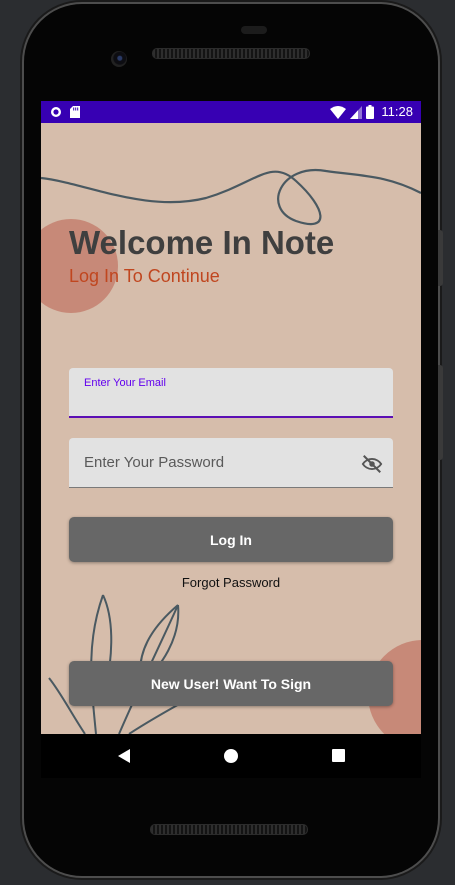 The image size is (455, 885). Describe the element at coordinates (231, 112) in the screenshot. I see `status-bar: 11:28` at that location.